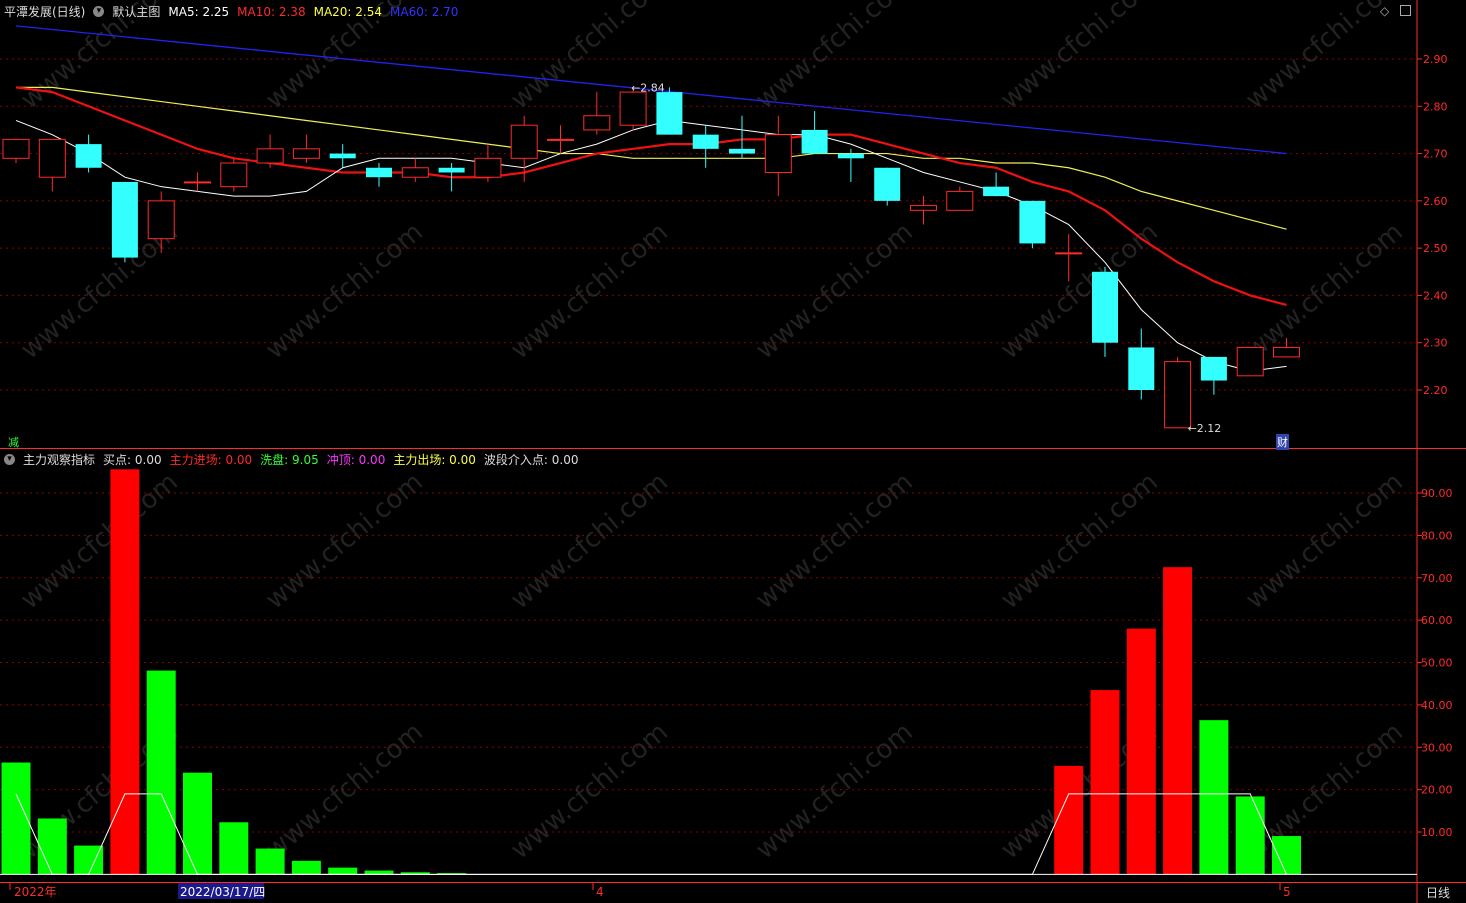 The image size is (1466, 903). What do you see at coordinates (1437, 832) in the screenshot?
I see `indicator-tick-label: 10.00` at bounding box center [1437, 832].